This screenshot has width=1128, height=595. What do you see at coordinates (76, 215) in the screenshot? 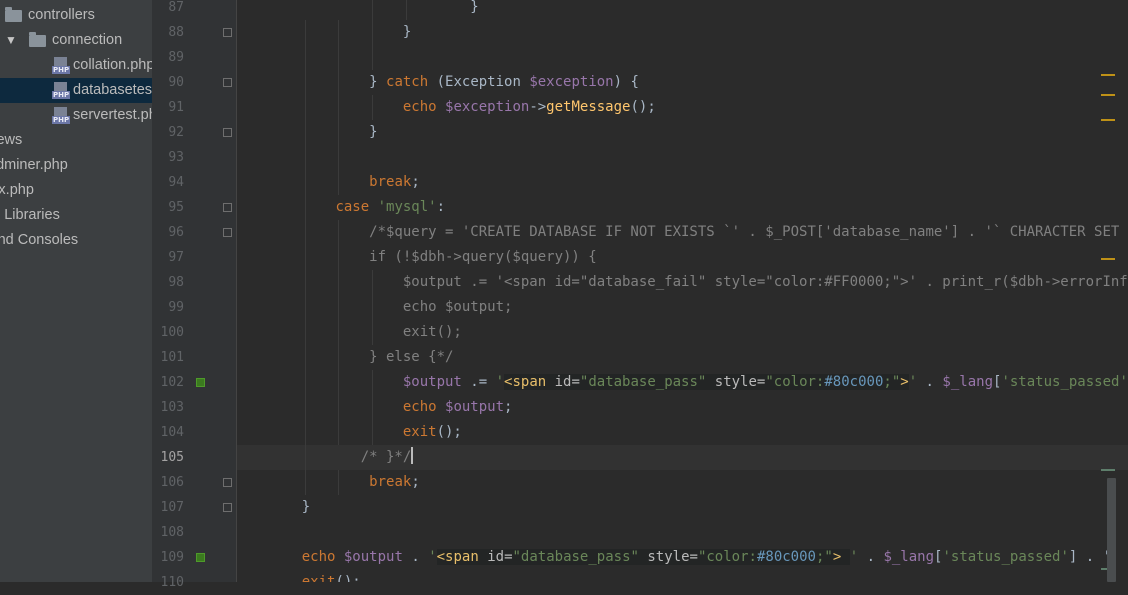
I see `tree-item: External Libraries` at bounding box center [76, 215].